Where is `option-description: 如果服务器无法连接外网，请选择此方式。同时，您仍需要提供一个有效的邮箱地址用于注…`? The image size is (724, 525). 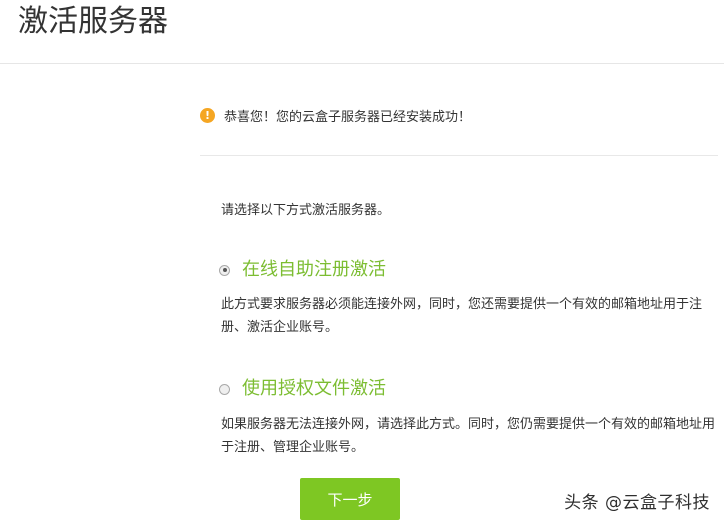
option-description: 如果服务器无法连接外网，请选择此方式。同时，您仍需要提供一个有效的邮箱地址用于注… is located at coordinates (468, 436).